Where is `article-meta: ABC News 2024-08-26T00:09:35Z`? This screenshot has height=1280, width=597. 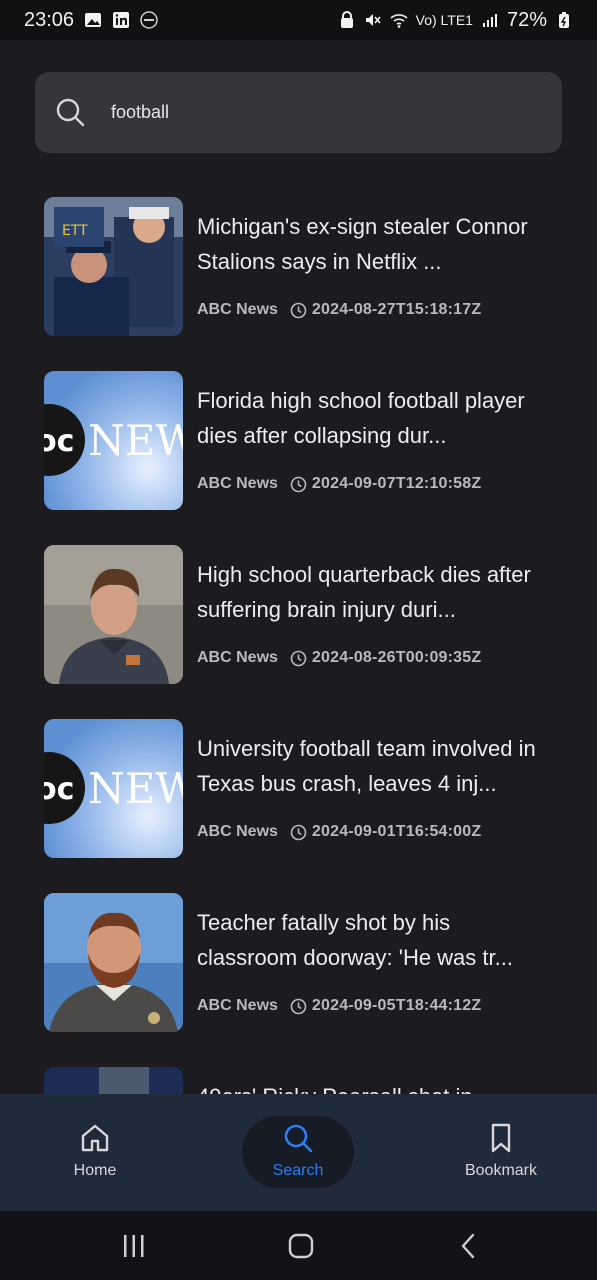 article-meta: ABC News 2024-08-26T00:09:35Z is located at coordinates (339, 658).